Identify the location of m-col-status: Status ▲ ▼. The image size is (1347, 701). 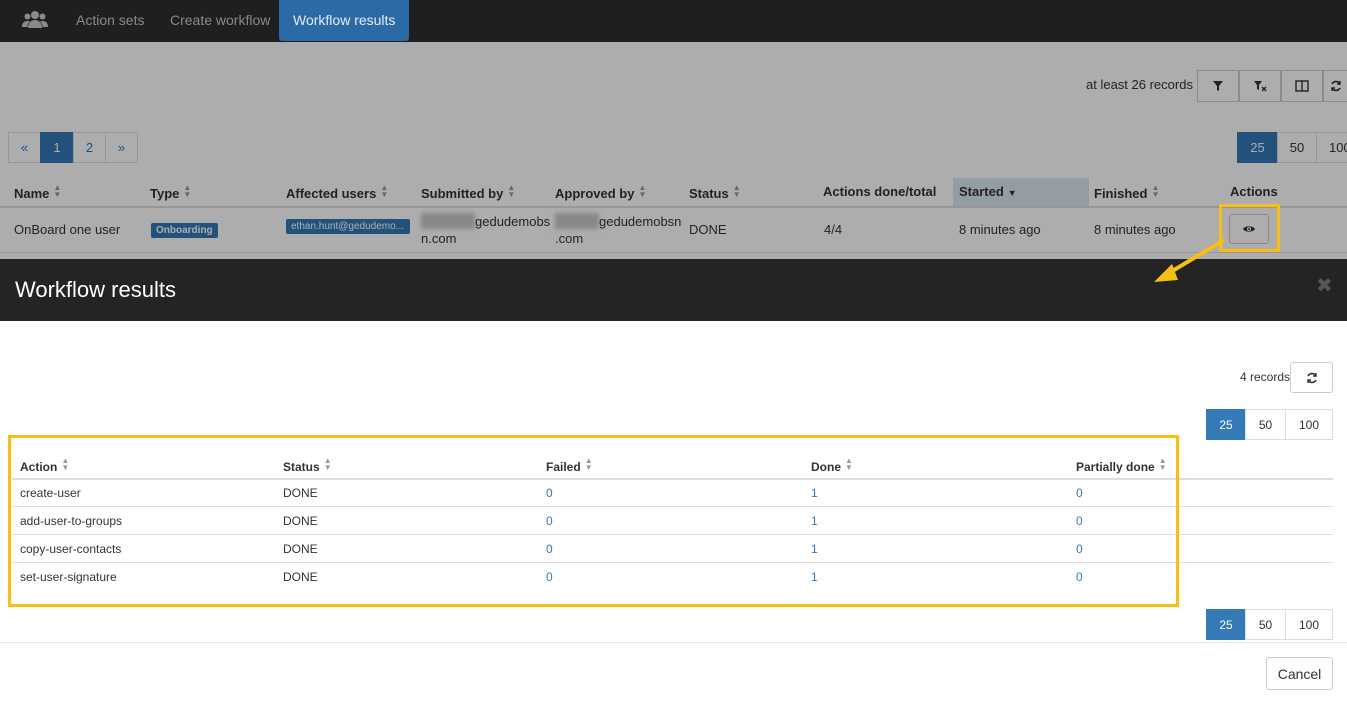
(307, 465).